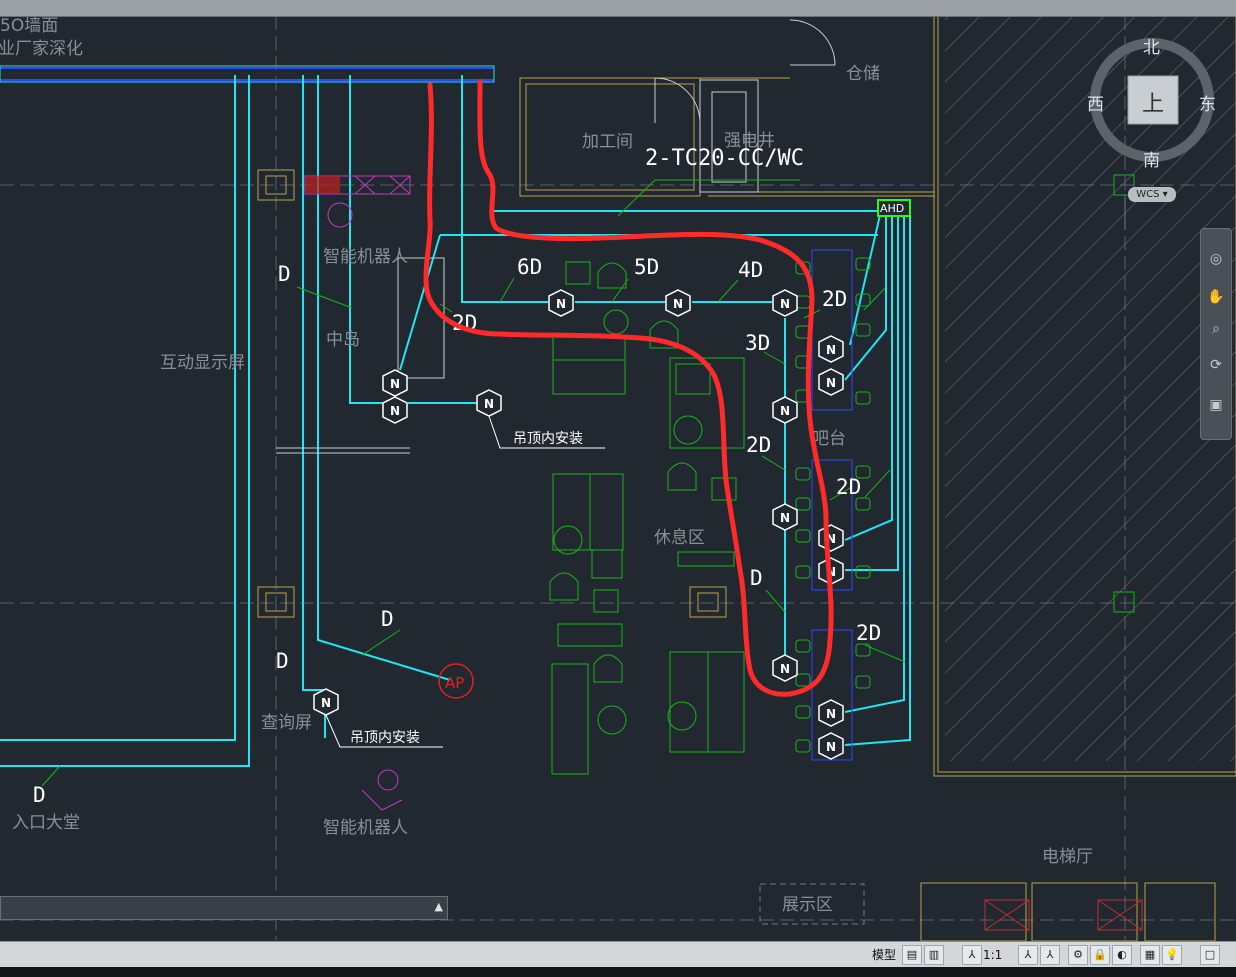  I want to click on install-labels: 吊顶内安装 吊顶内安装, so click(466, 588).